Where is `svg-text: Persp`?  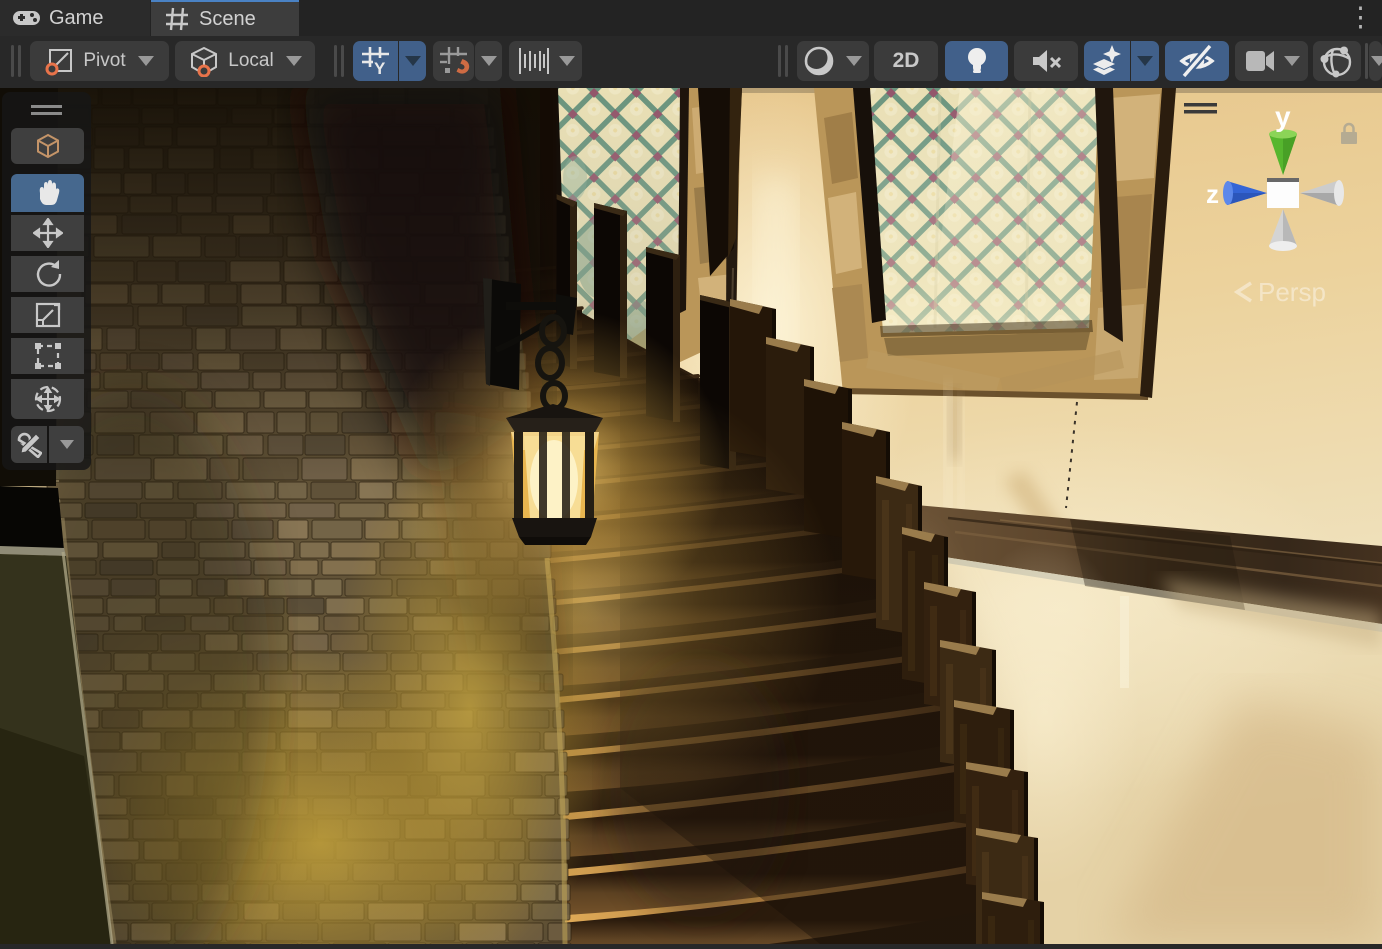 svg-text: Persp is located at coordinates (1292, 292).